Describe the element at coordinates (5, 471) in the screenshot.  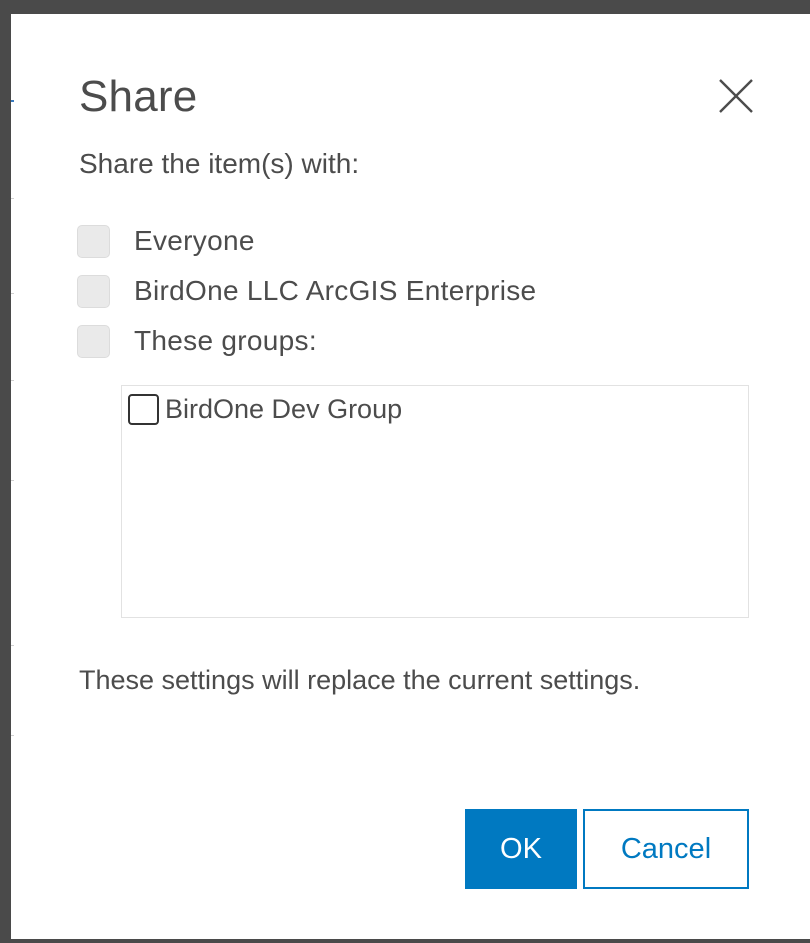
I see `modal-backdrop-left` at that location.